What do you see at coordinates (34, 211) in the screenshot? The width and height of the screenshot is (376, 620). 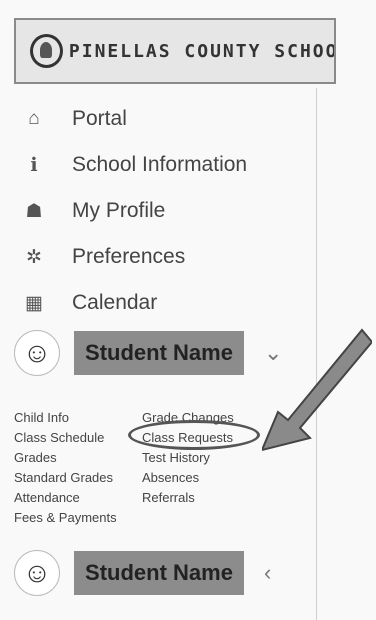 I see `user-icon: ☗` at bounding box center [34, 211].